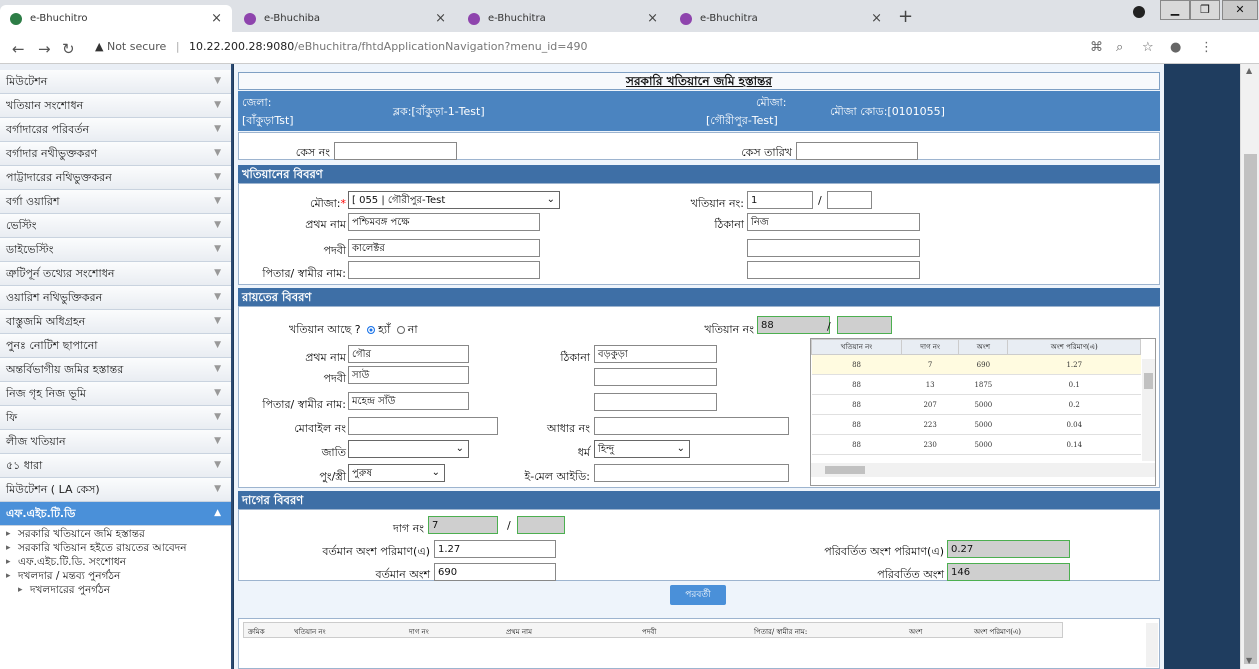  What do you see at coordinates (217, 321) in the screenshot?
I see `chevron-down-icon: ▼` at bounding box center [217, 321].